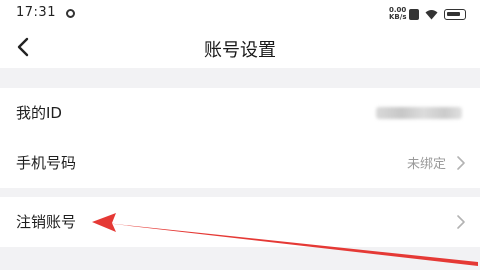 The height and width of the screenshot is (270, 480). Describe the element at coordinates (414, 14) in the screenshot. I see `sim-card-icon` at that location.